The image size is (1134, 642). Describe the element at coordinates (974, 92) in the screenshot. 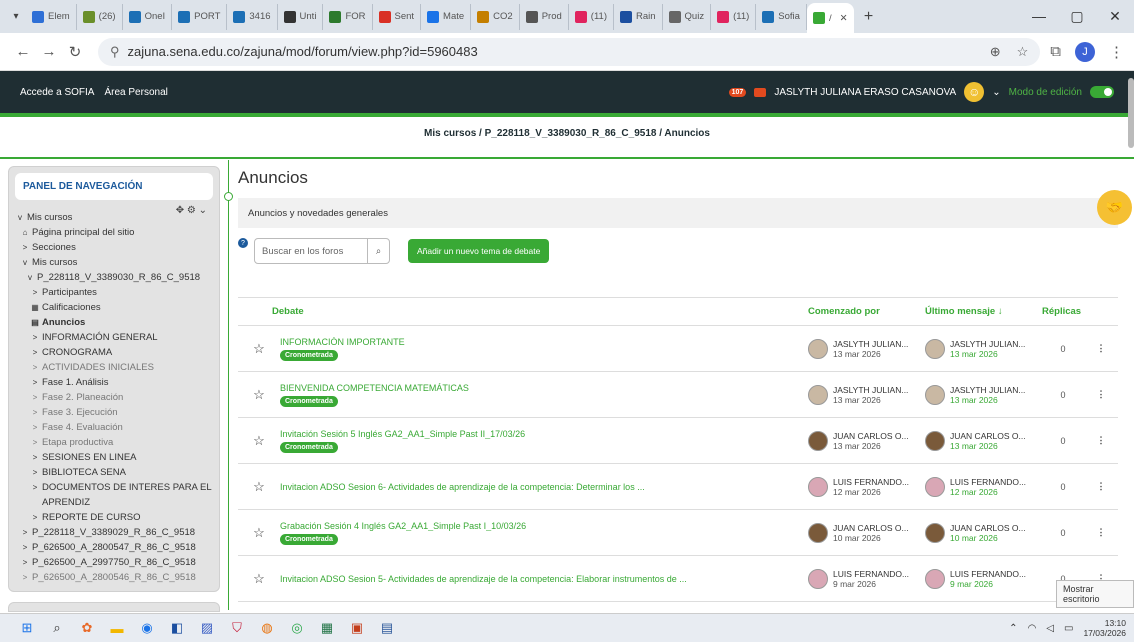

I see `user-avatar: ☺` at that location.